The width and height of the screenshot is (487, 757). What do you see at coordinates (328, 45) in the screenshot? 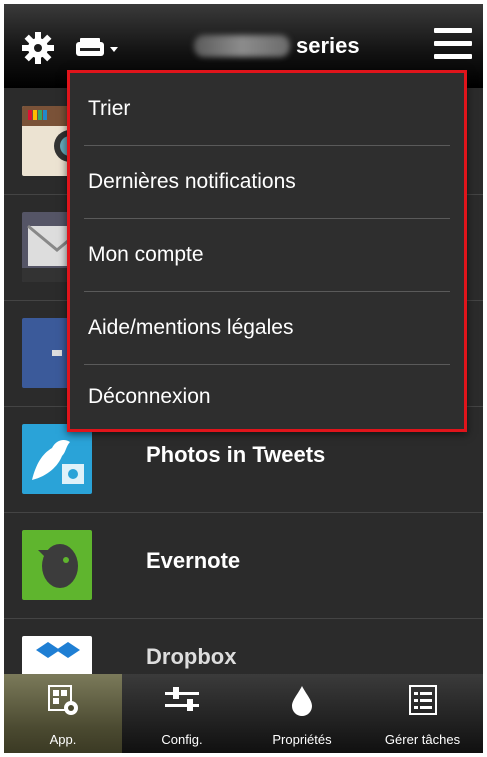
I see `printer-series-label: series` at bounding box center [328, 45].